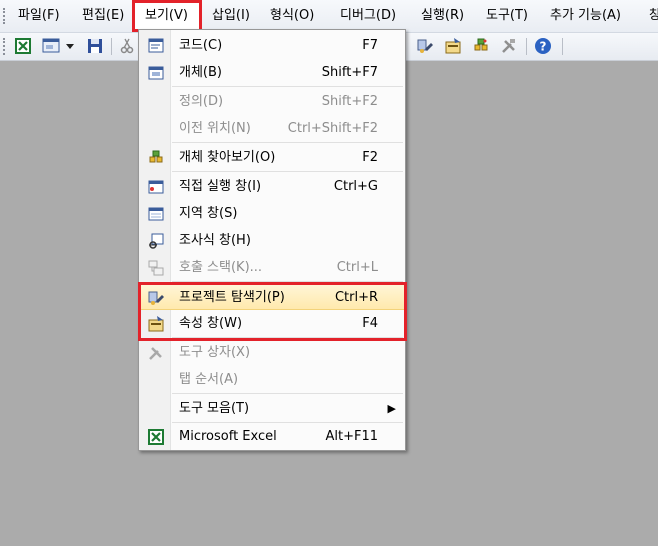 Image resolution: width=658 pixels, height=546 pixels. What do you see at coordinates (5, 16) in the screenshot?
I see `menubar-grip` at bounding box center [5, 16].